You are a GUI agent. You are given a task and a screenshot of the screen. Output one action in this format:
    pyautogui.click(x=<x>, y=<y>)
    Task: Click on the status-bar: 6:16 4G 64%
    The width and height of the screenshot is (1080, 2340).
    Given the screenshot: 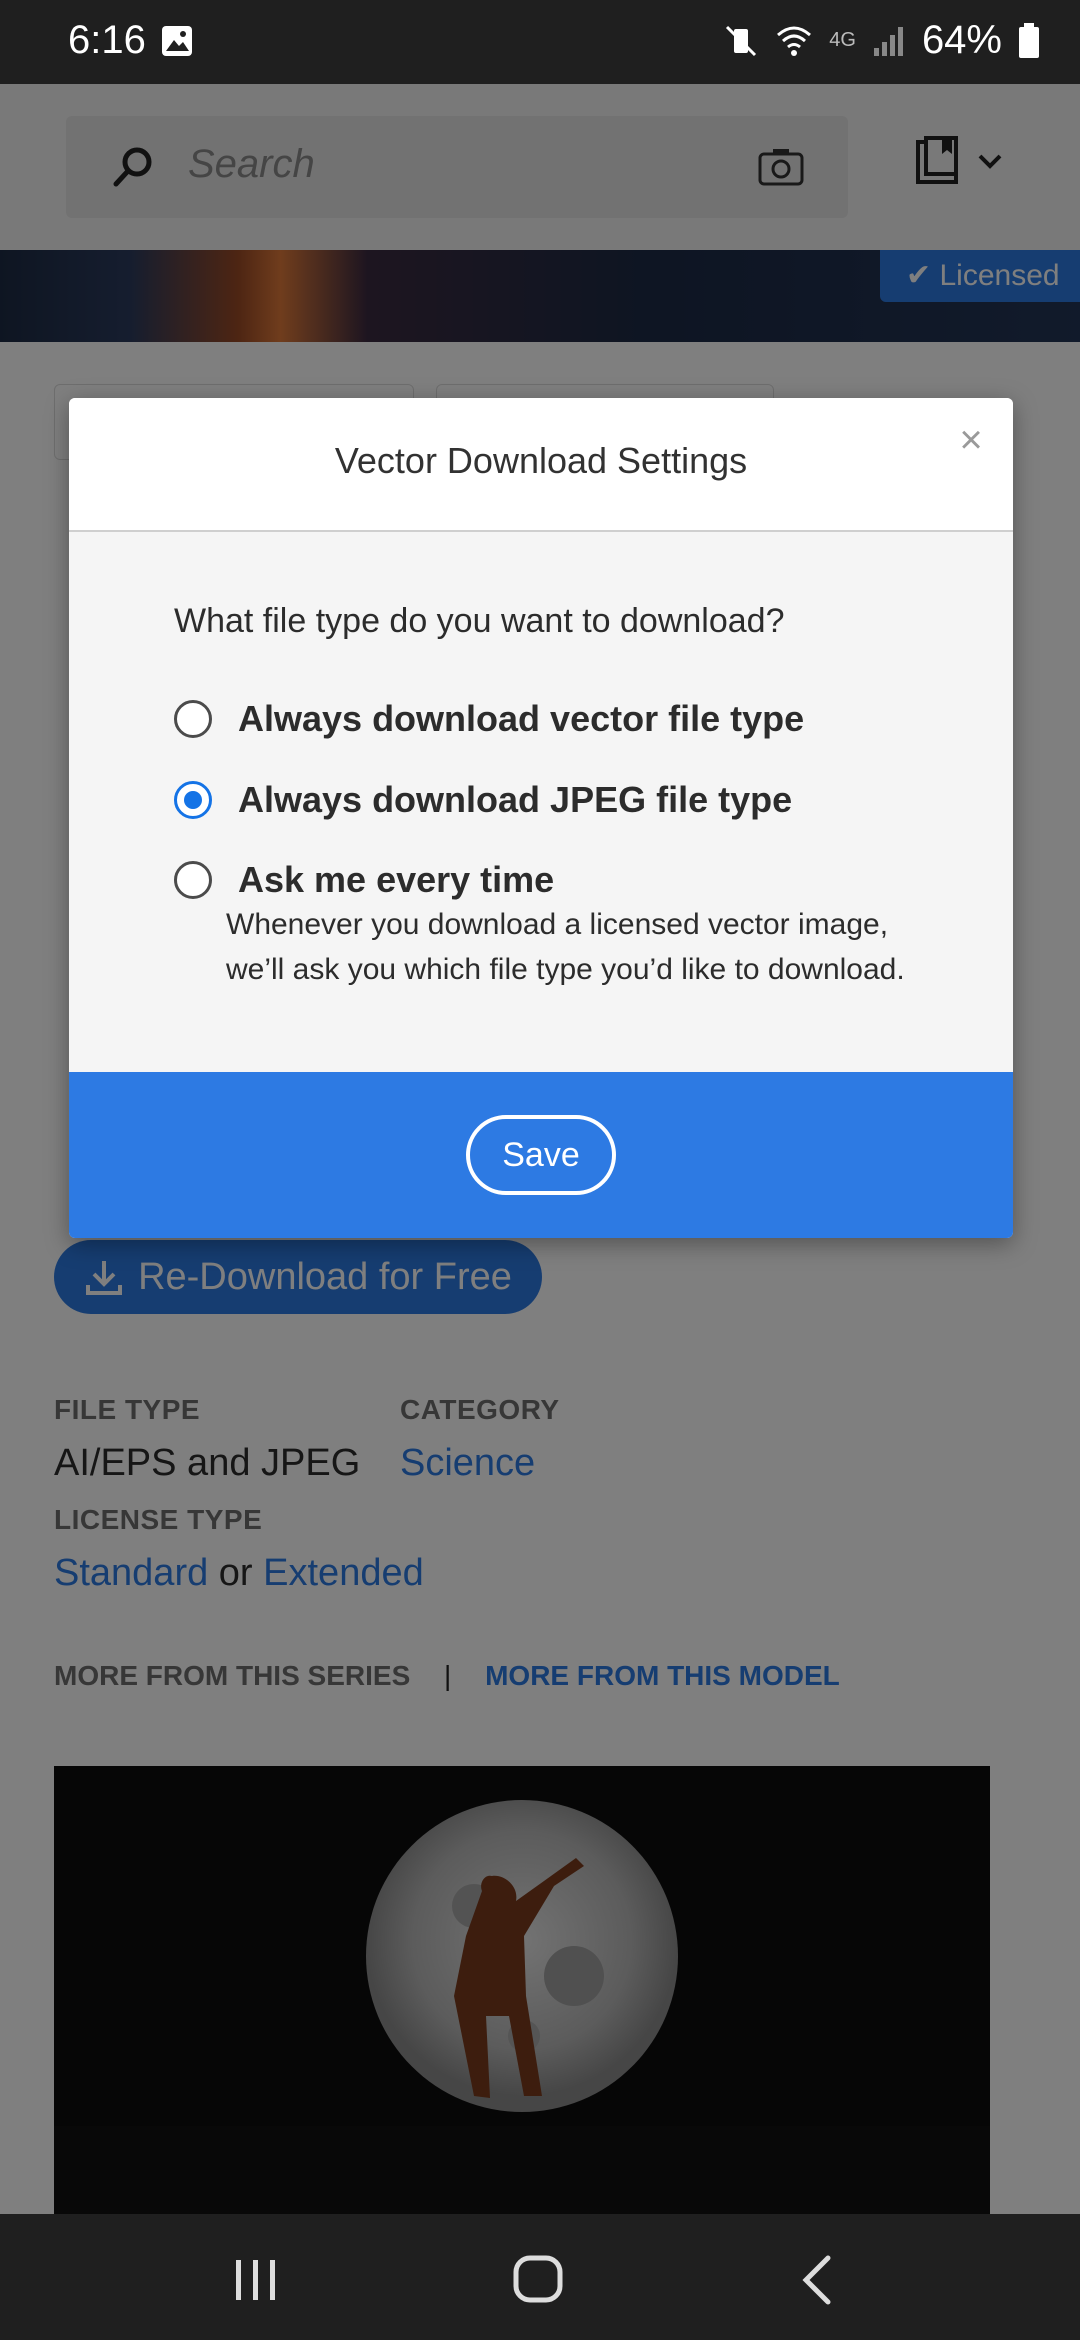 What is the action you would take?
    pyautogui.click(x=540, y=42)
    